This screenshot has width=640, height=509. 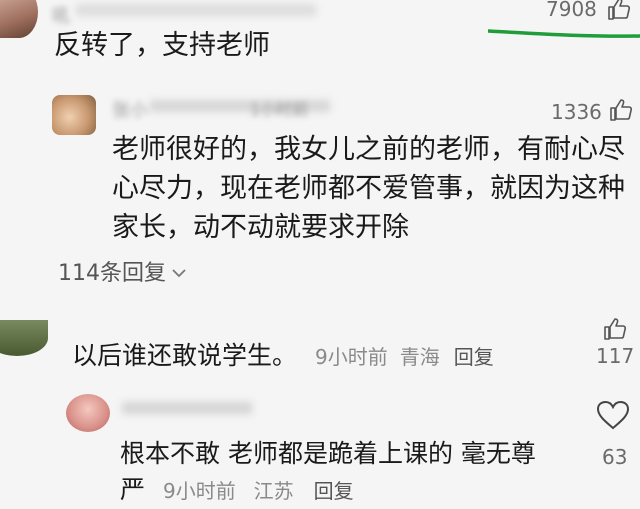 What do you see at coordinates (613, 415) in the screenshot?
I see `heart-icon` at bounding box center [613, 415].